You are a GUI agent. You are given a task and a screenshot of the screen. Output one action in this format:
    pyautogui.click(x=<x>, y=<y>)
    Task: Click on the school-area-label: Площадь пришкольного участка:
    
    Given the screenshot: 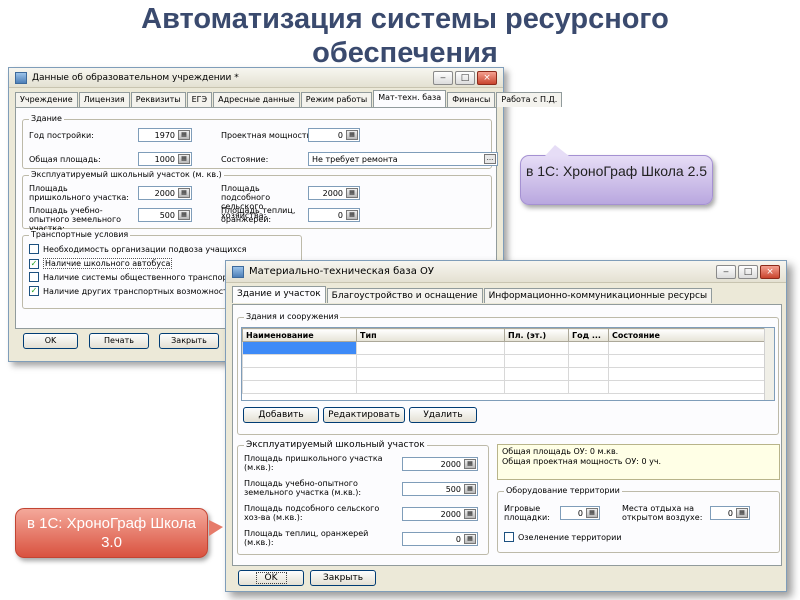 What is the action you would take?
    pyautogui.click(x=79, y=193)
    